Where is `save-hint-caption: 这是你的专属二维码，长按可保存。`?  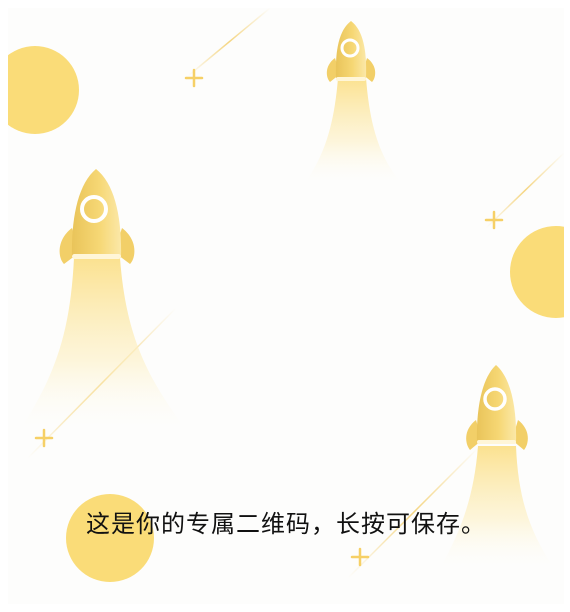
save-hint-caption: 这是你的专属二维码，长按可保存。 is located at coordinates (286, 524).